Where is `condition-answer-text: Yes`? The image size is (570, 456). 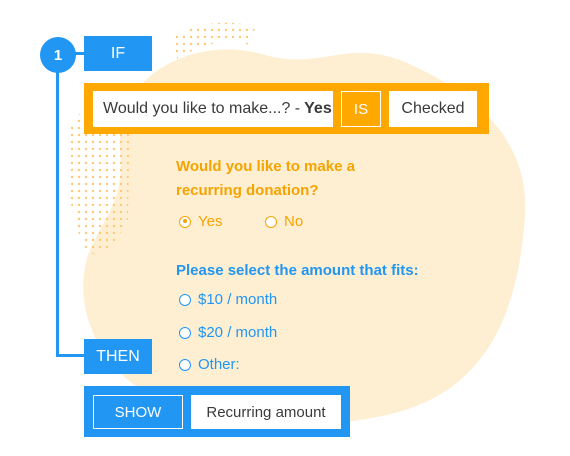
condition-answer-text: Yes is located at coordinates (318, 108).